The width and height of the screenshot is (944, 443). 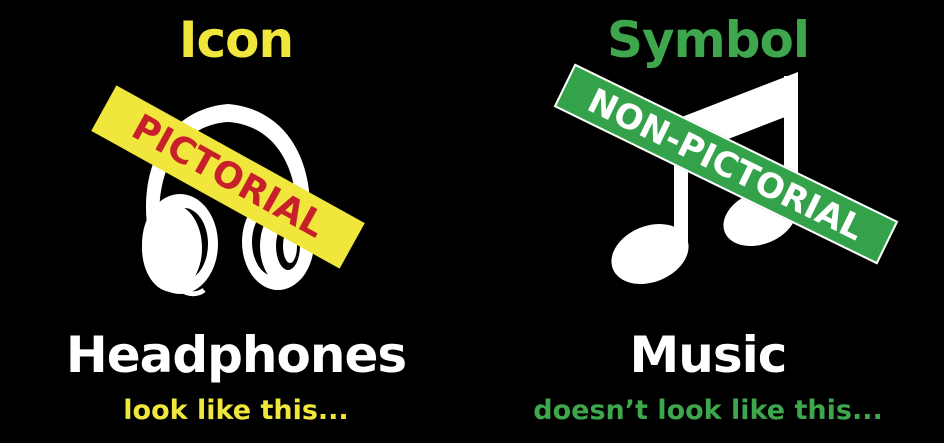 What do you see at coordinates (172, 248) in the screenshot?
I see `left-ear-cup` at bounding box center [172, 248].